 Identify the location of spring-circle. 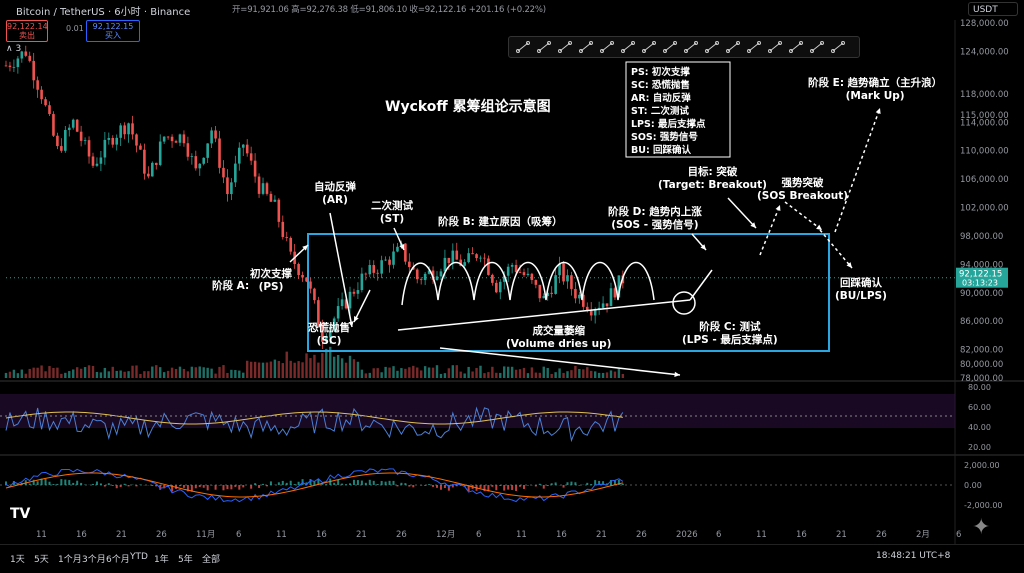
(684, 303).